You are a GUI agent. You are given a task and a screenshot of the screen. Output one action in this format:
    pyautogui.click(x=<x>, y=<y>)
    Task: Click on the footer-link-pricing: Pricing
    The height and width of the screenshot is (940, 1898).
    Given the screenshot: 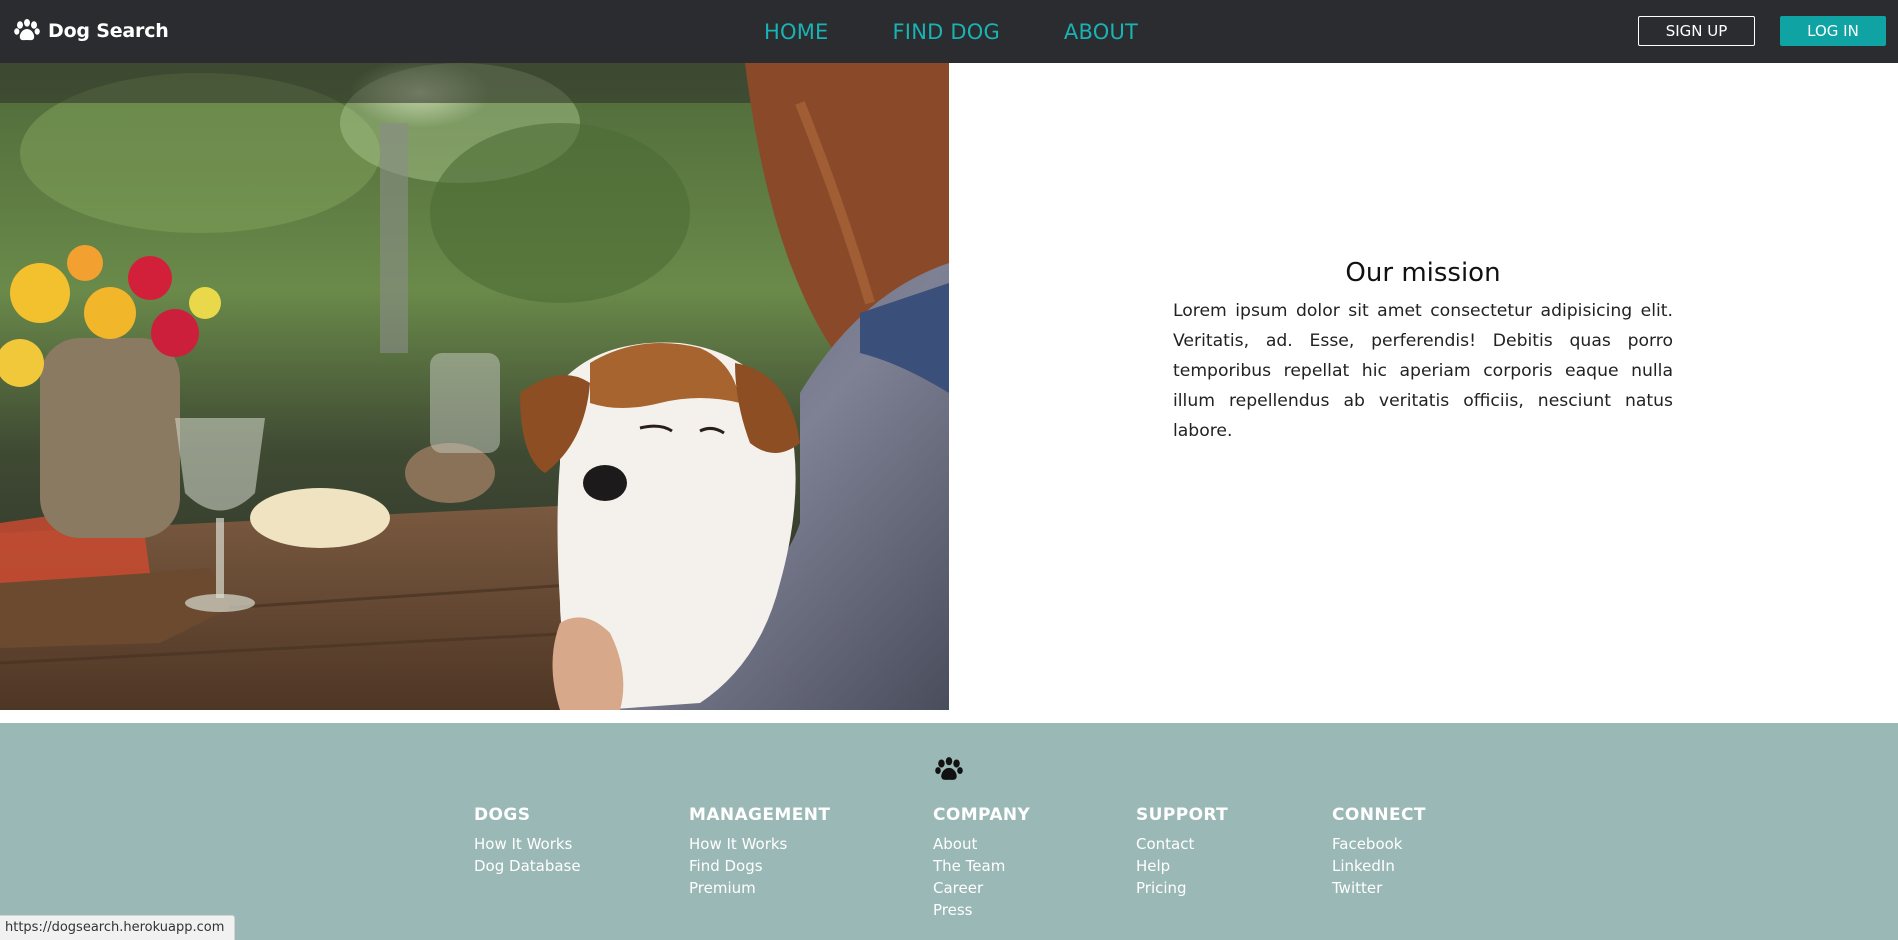 What is the action you would take?
    pyautogui.click(x=1182, y=888)
    